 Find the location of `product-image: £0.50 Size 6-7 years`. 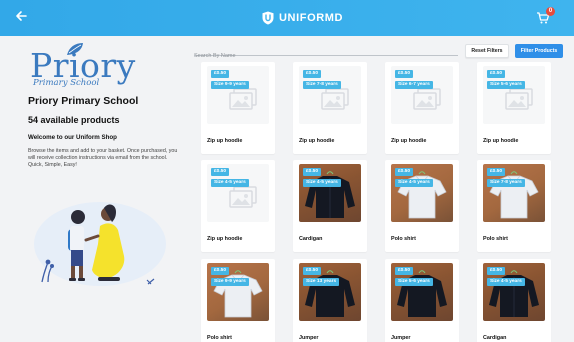

product-image: £0.50 Size 6-7 years is located at coordinates (422, 95).